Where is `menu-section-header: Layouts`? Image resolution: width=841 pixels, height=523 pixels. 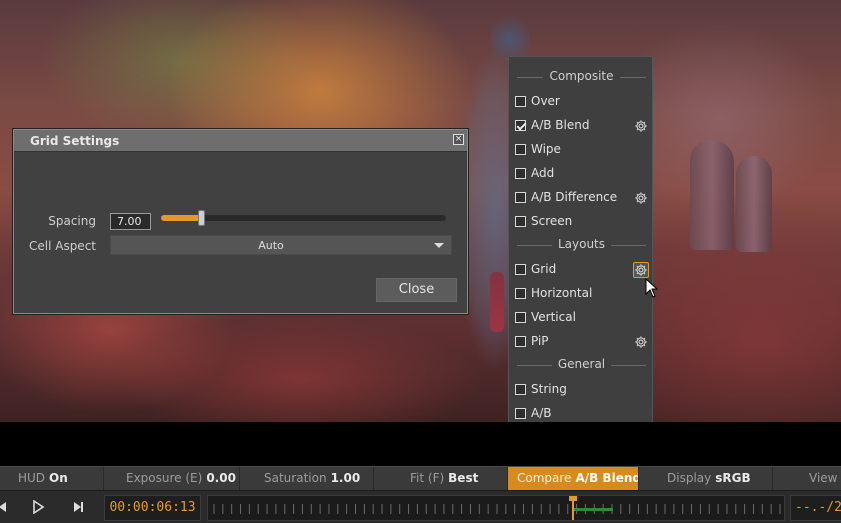 menu-section-header: Layouts is located at coordinates (581, 245).